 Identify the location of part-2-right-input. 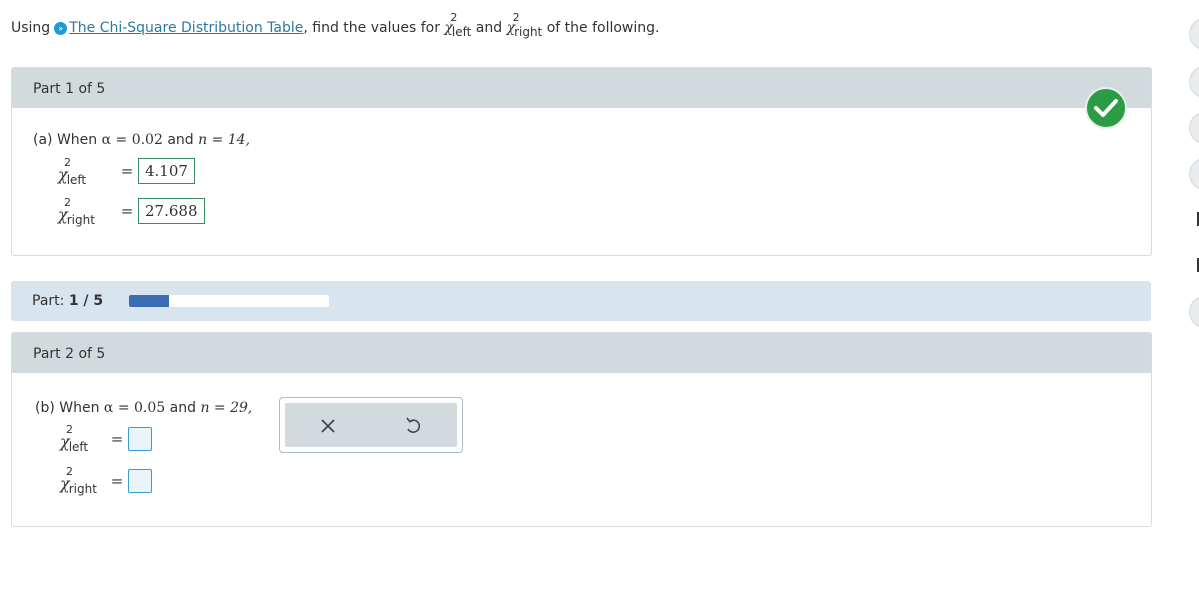
(140, 480).